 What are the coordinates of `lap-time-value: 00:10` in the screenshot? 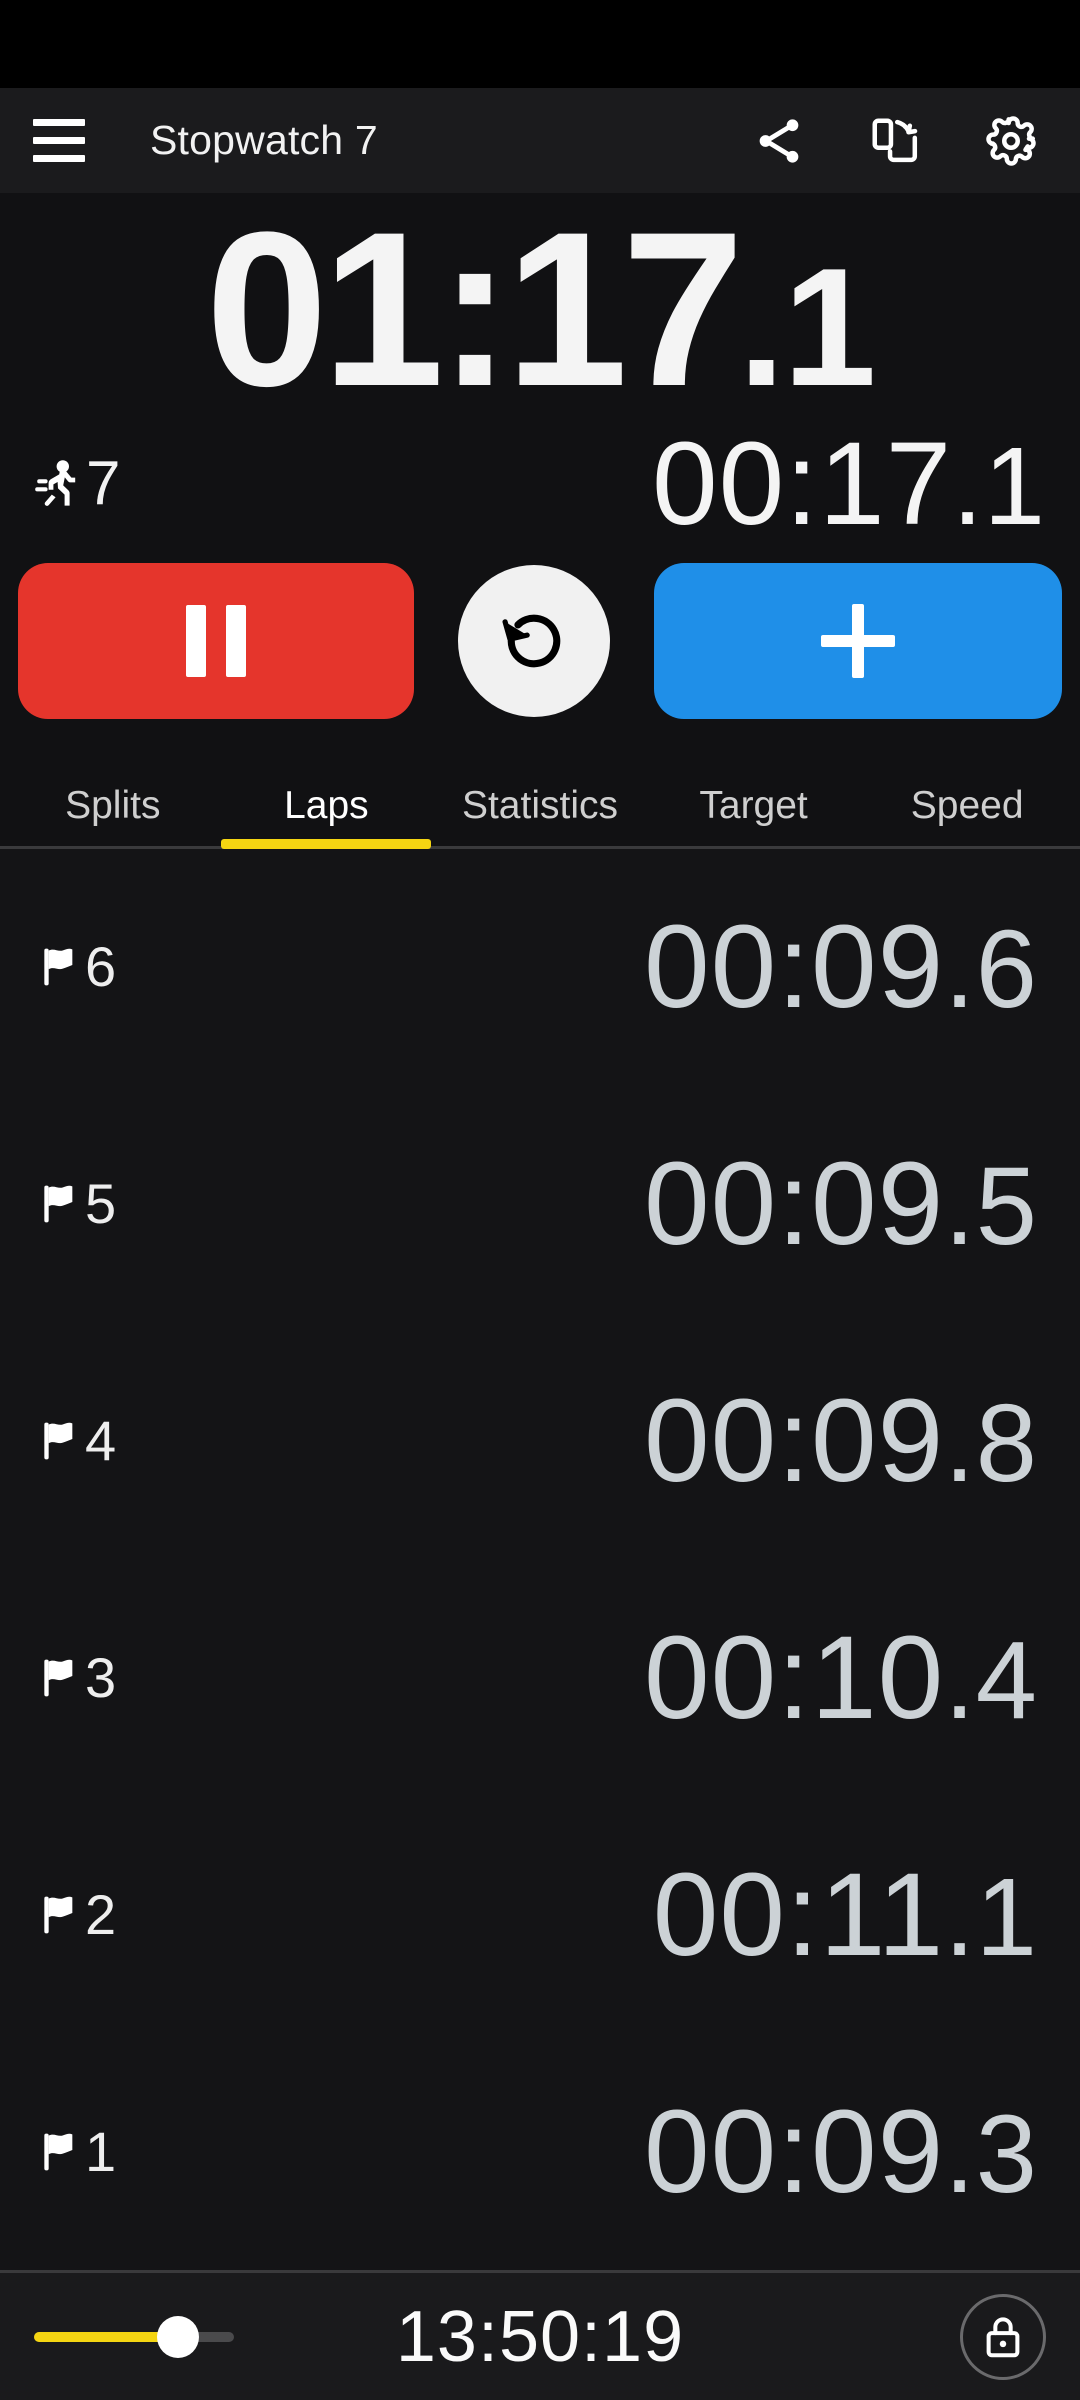 It's located at (794, 1677).